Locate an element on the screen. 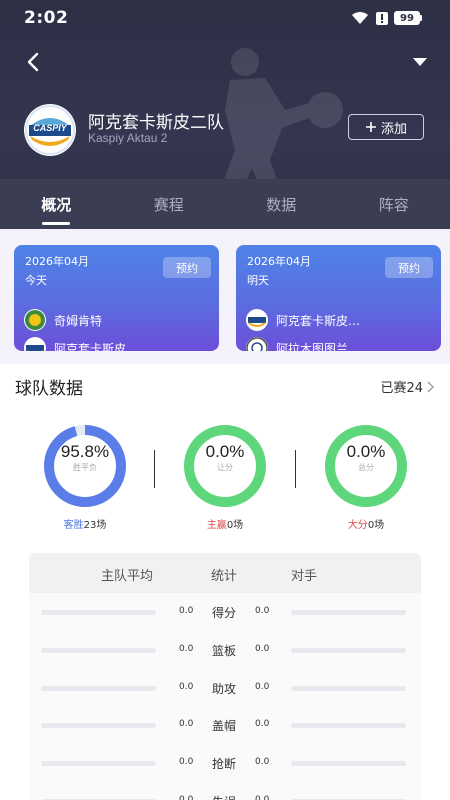 This screenshot has width=450, height=800. stat-name: 篮板 is located at coordinates (224, 650).